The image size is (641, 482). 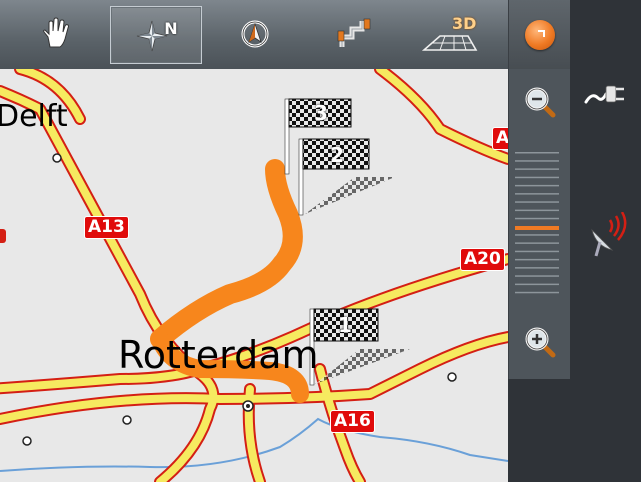 I want to click on zoom-level-slider, so click(x=537, y=225).